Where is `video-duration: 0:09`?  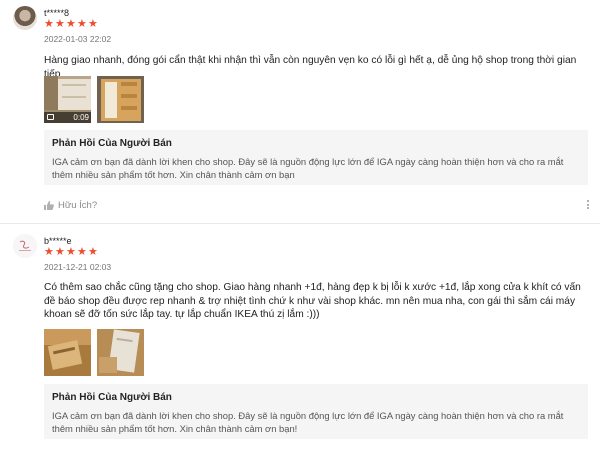
video-duration: 0:09 is located at coordinates (81, 117).